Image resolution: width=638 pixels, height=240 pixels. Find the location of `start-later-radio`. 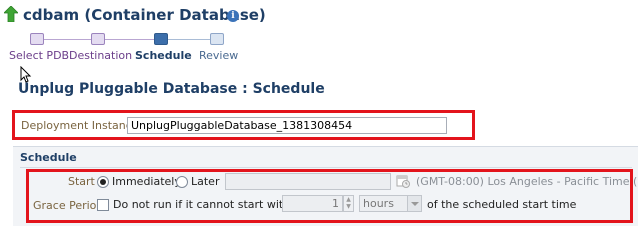

start-later-radio is located at coordinates (182, 182).